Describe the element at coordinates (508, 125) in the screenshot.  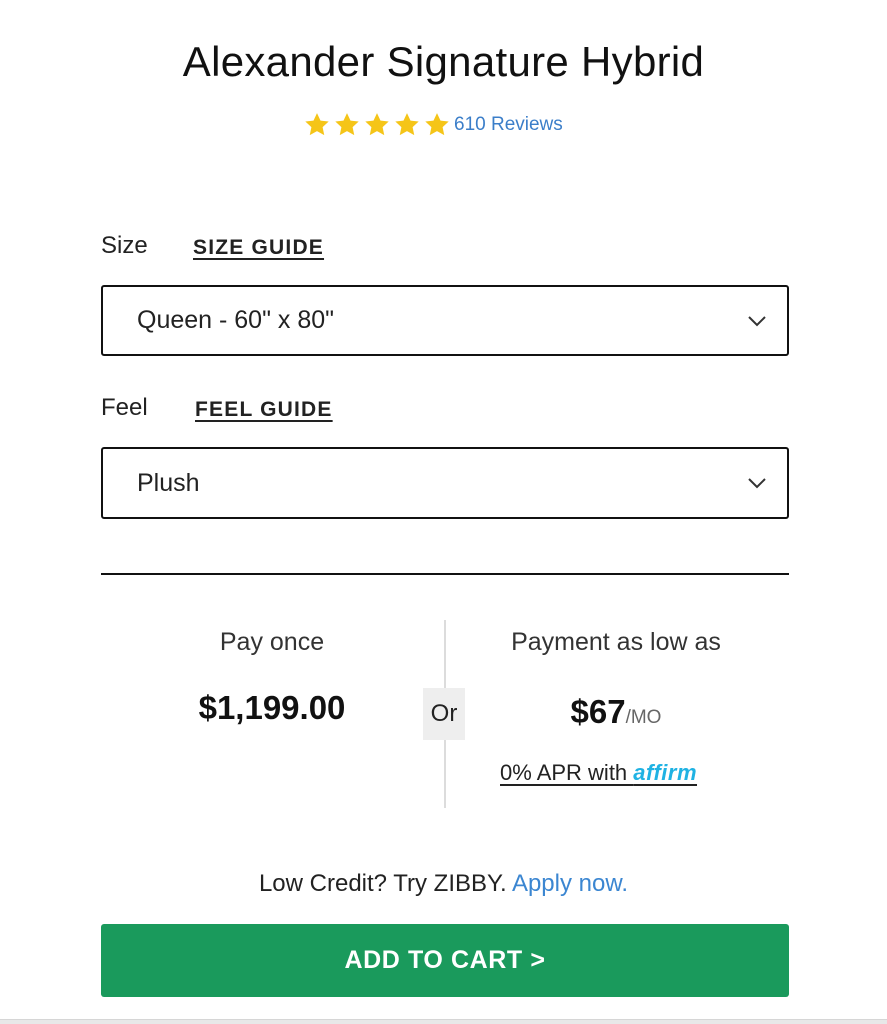
I see `reviews-link: 610 Reviews` at that location.